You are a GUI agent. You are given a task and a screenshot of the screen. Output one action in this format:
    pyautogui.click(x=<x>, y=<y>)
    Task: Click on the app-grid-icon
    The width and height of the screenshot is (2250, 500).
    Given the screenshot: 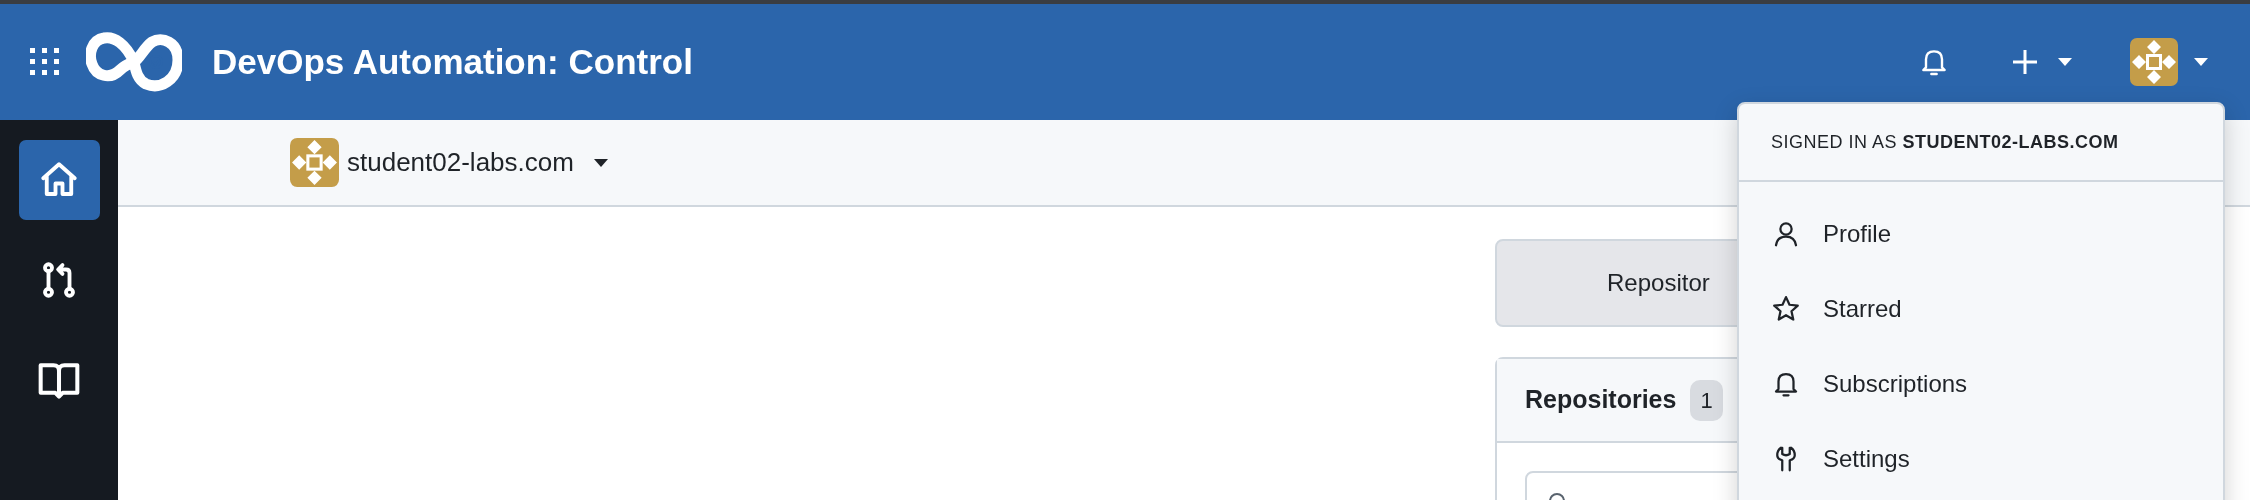 What is the action you would take?
    pyautogui.click(x=45, y=62)
    